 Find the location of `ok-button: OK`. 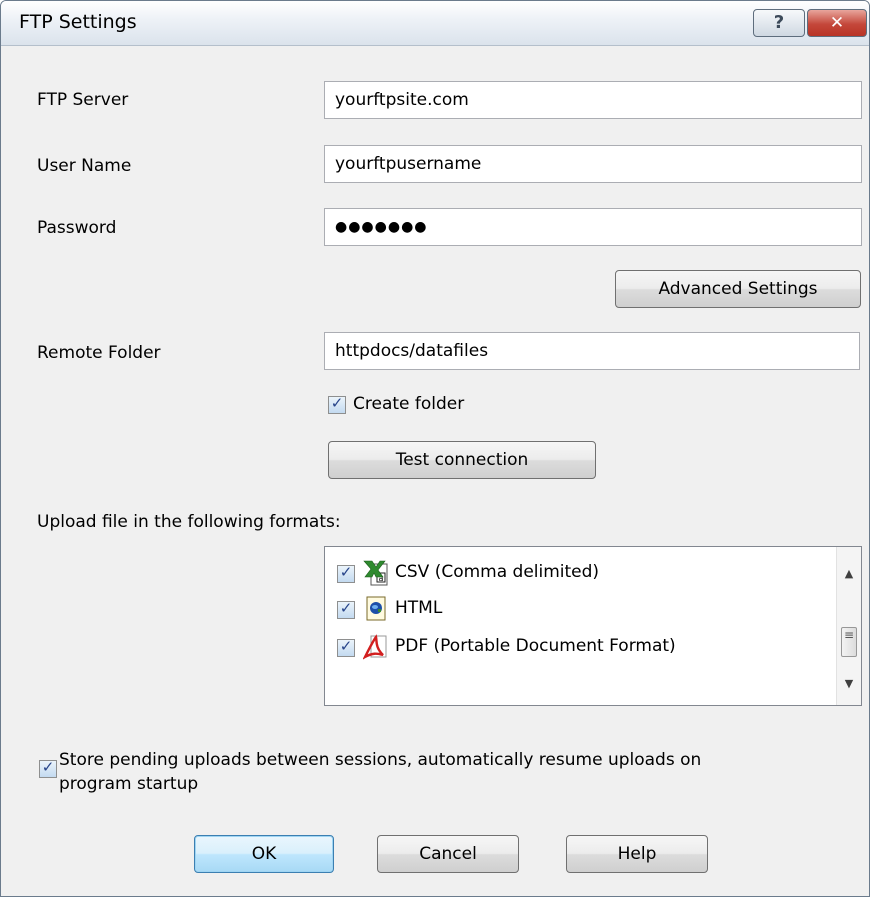

ok-button: OK is located at coordinates (264, 854).